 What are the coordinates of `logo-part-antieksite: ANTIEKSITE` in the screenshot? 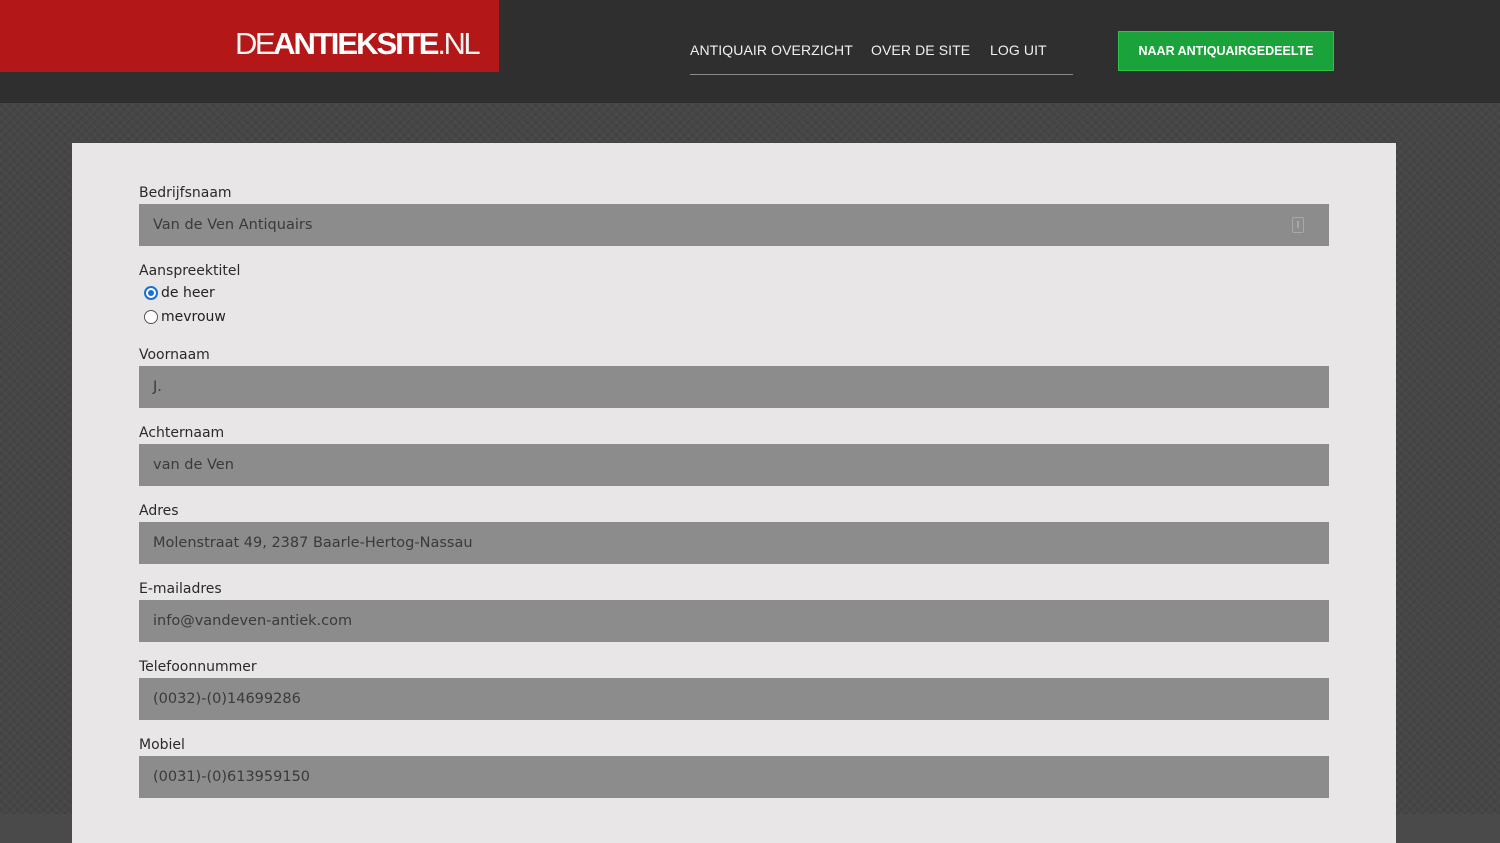 It's located at (356, 43).